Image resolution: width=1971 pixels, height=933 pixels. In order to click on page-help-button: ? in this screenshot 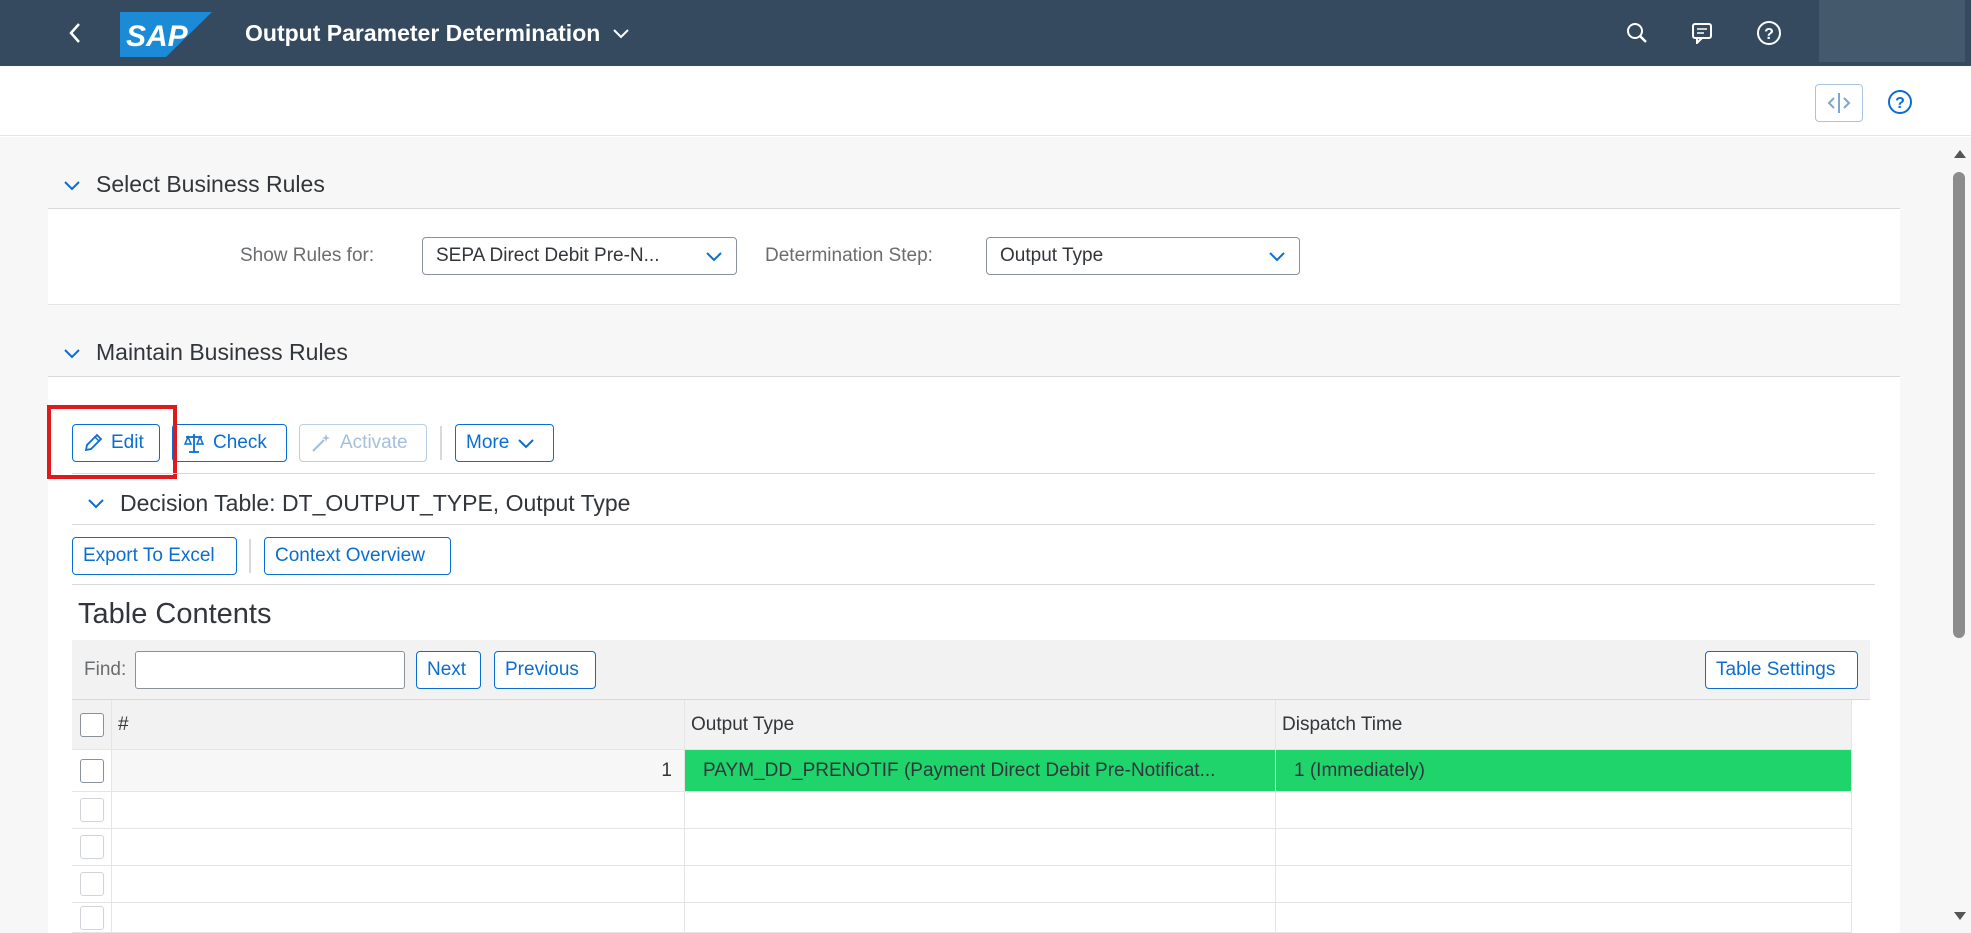, I will do `click(1900, 102)`.